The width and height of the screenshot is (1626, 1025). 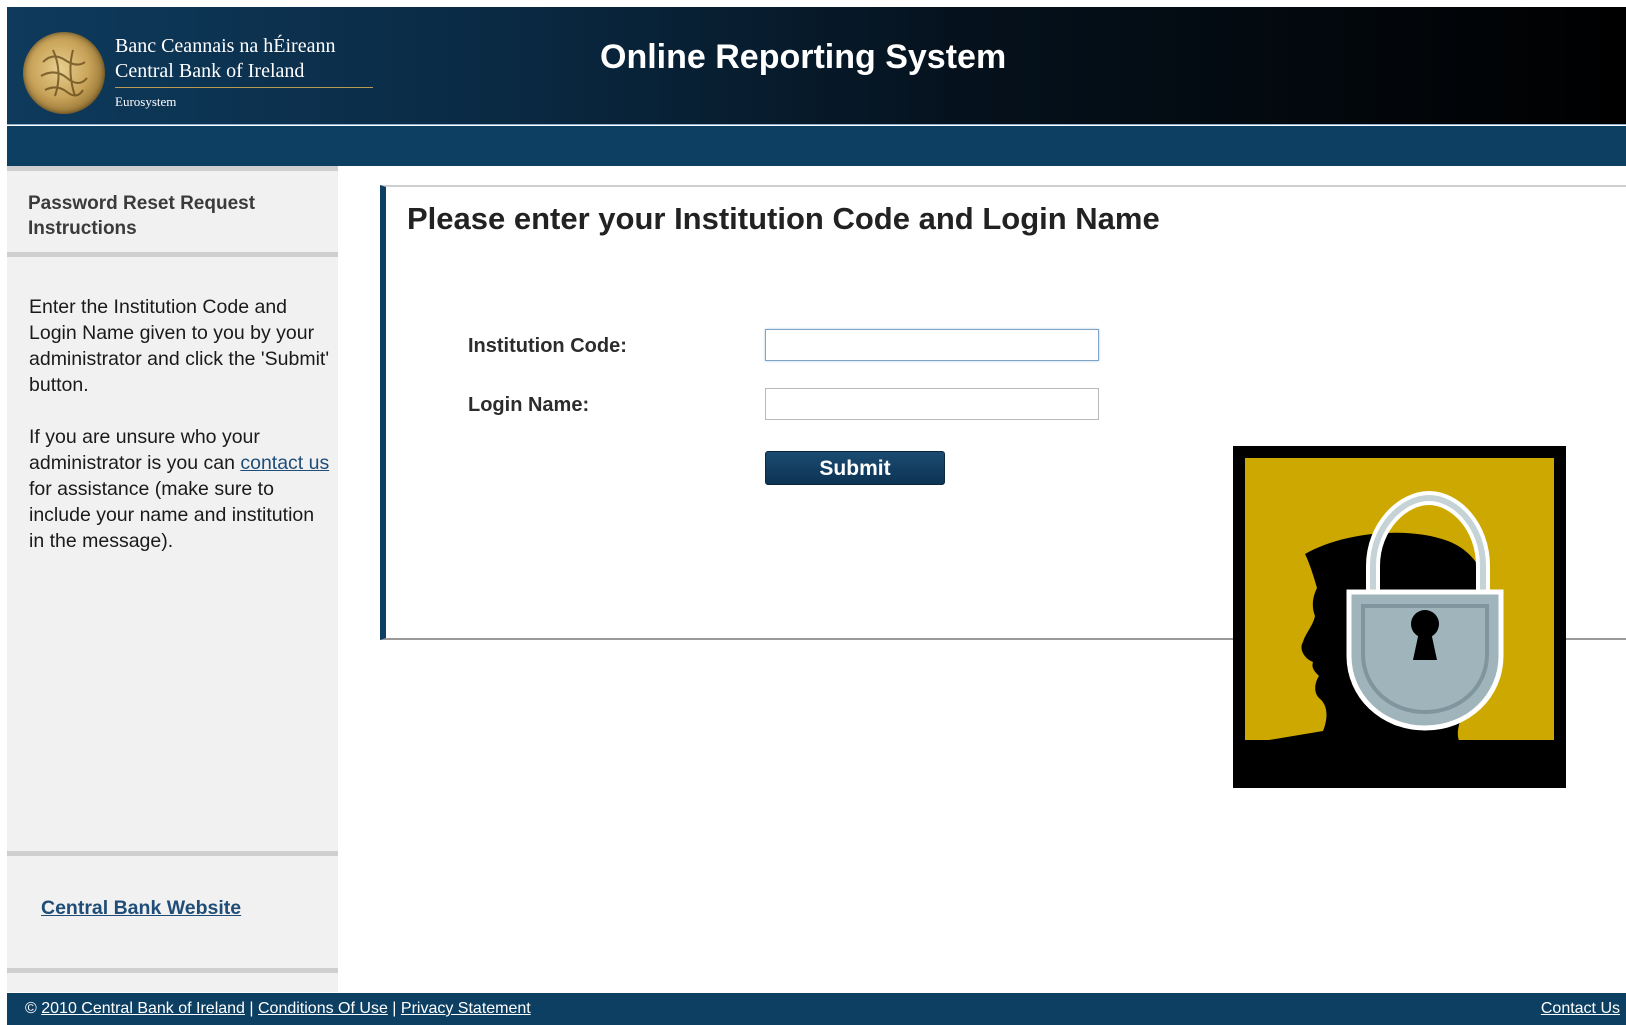 I want to click on contact-us-link: contact us, so click(x=284, y=463).